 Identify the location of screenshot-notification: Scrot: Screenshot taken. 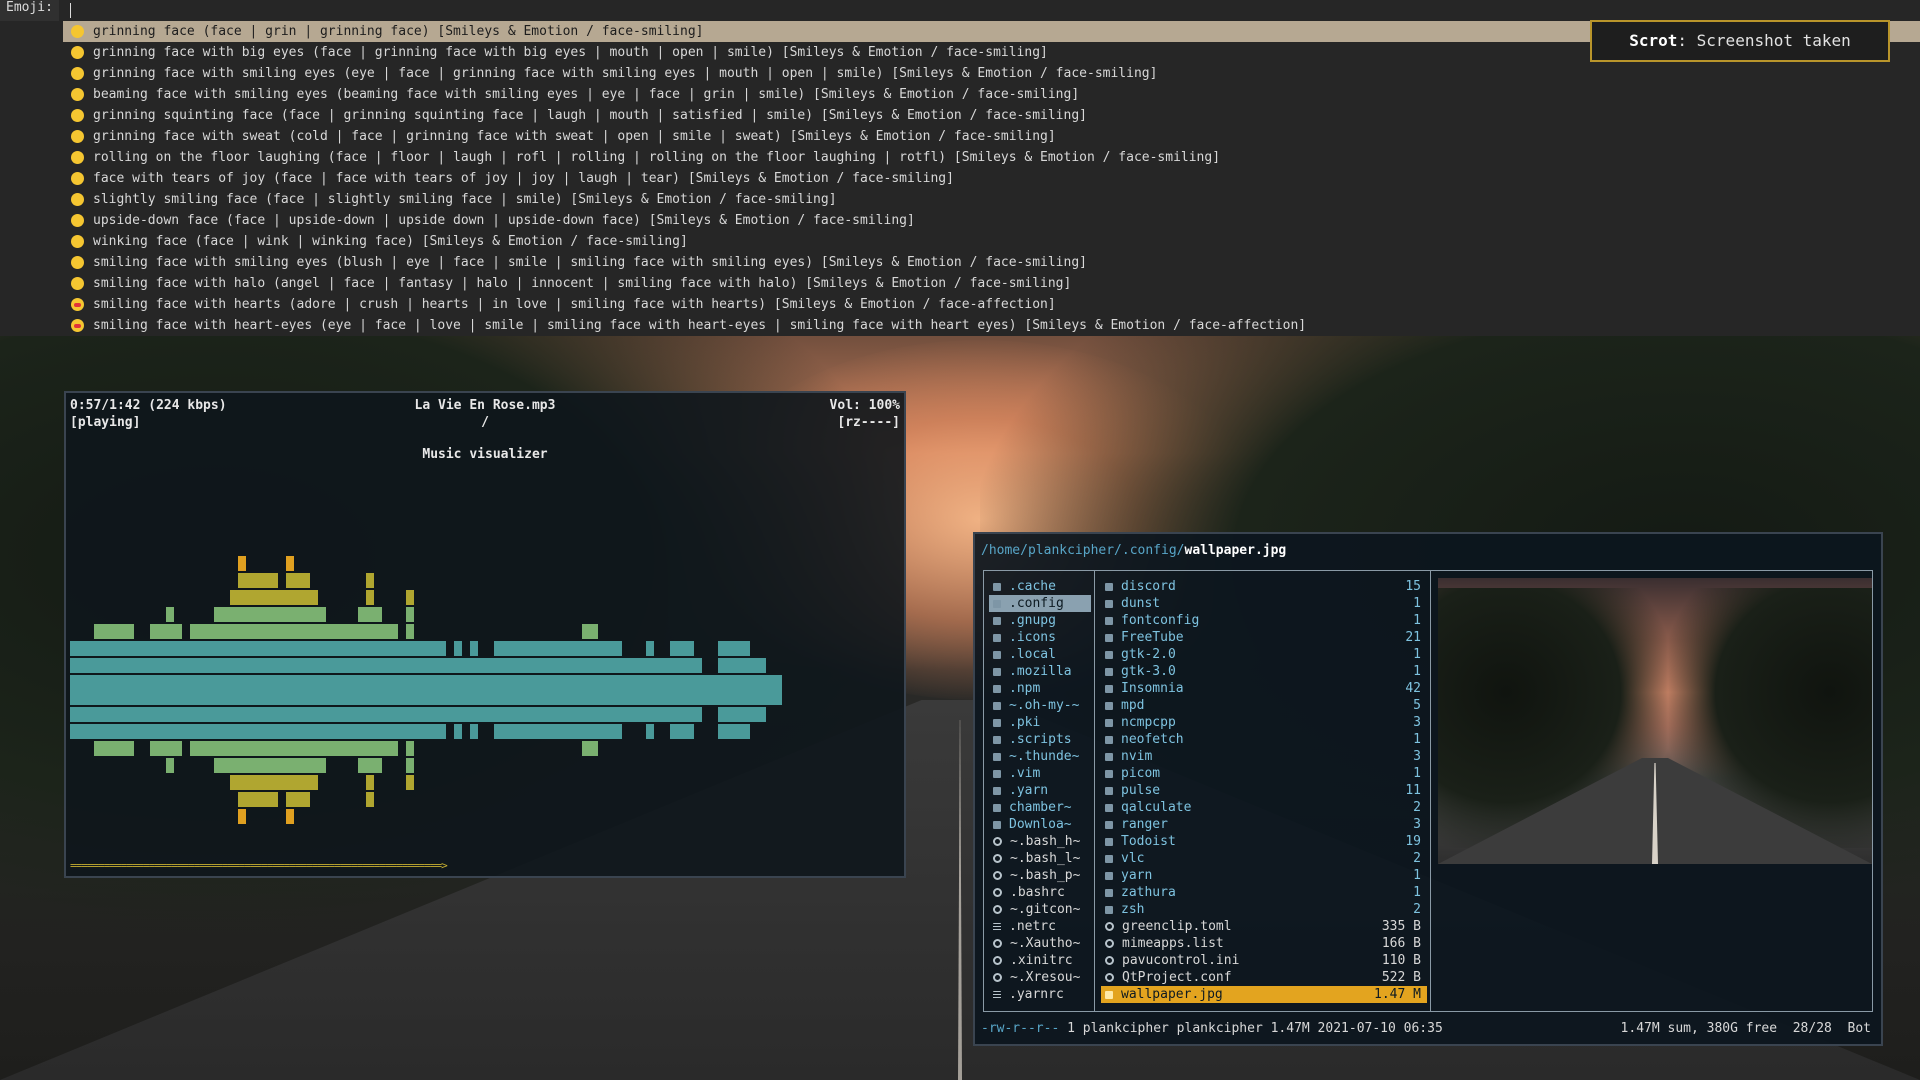
(1740, 41).